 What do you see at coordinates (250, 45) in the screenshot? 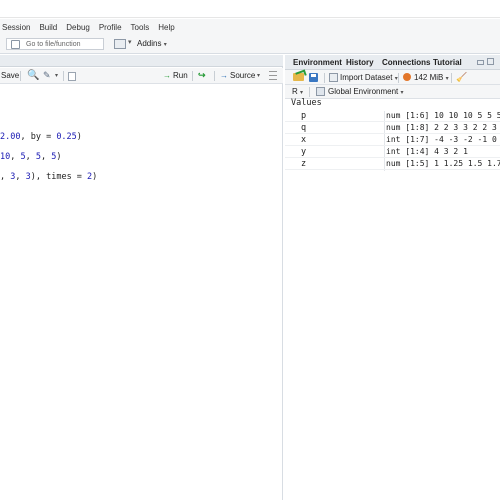
I see `main-toolbar: Go to file/function ▾ Addins ▾` at bounding box center [250, 45].